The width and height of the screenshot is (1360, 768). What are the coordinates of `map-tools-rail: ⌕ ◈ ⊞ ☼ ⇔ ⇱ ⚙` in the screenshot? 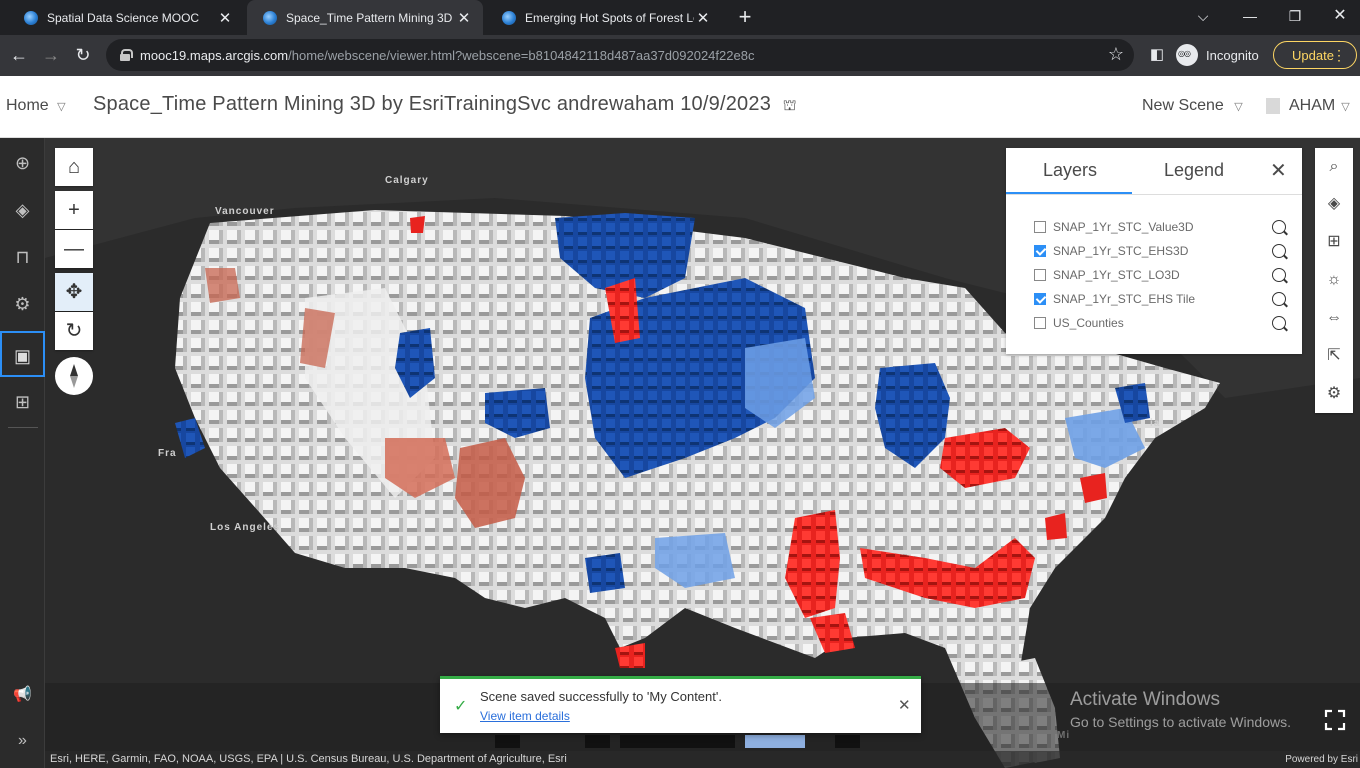 It's located at (1334, 280).